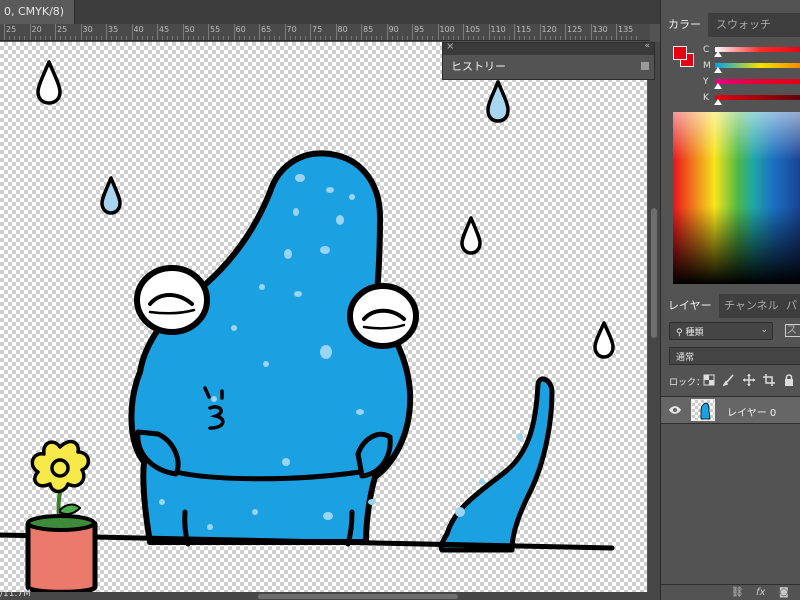  Describe the element at coordinates (675, 410) in the screenshot. I see `eye-icon` at that location.